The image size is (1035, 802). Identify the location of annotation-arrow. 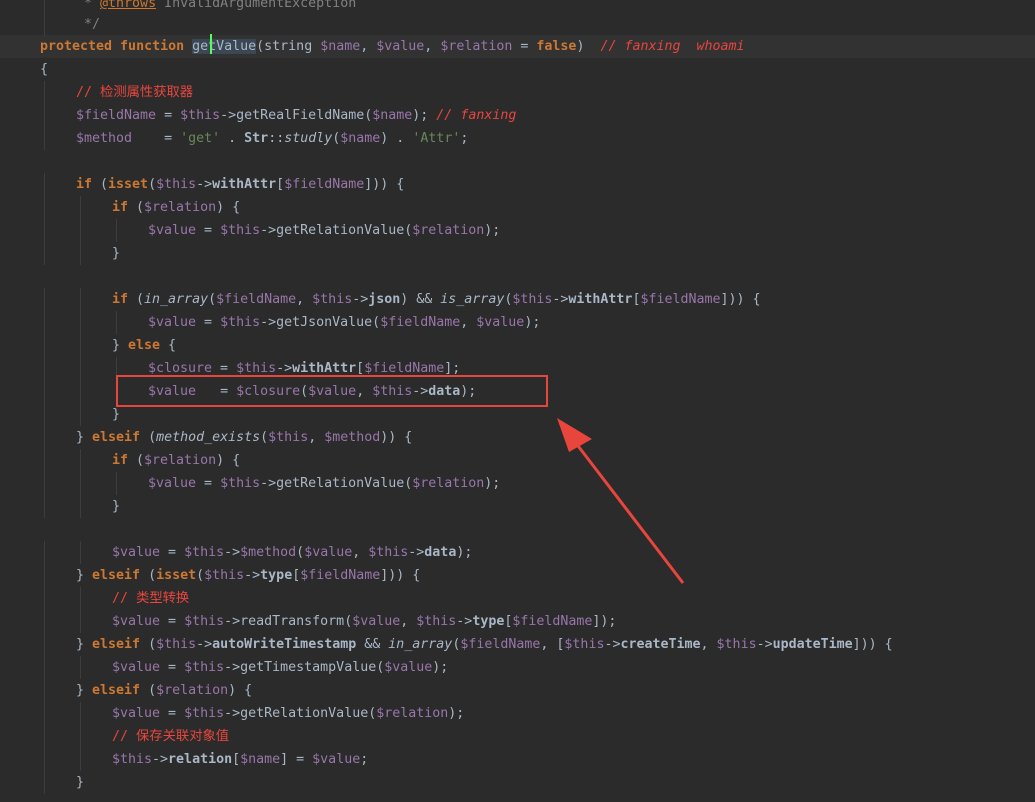
(621, 501).